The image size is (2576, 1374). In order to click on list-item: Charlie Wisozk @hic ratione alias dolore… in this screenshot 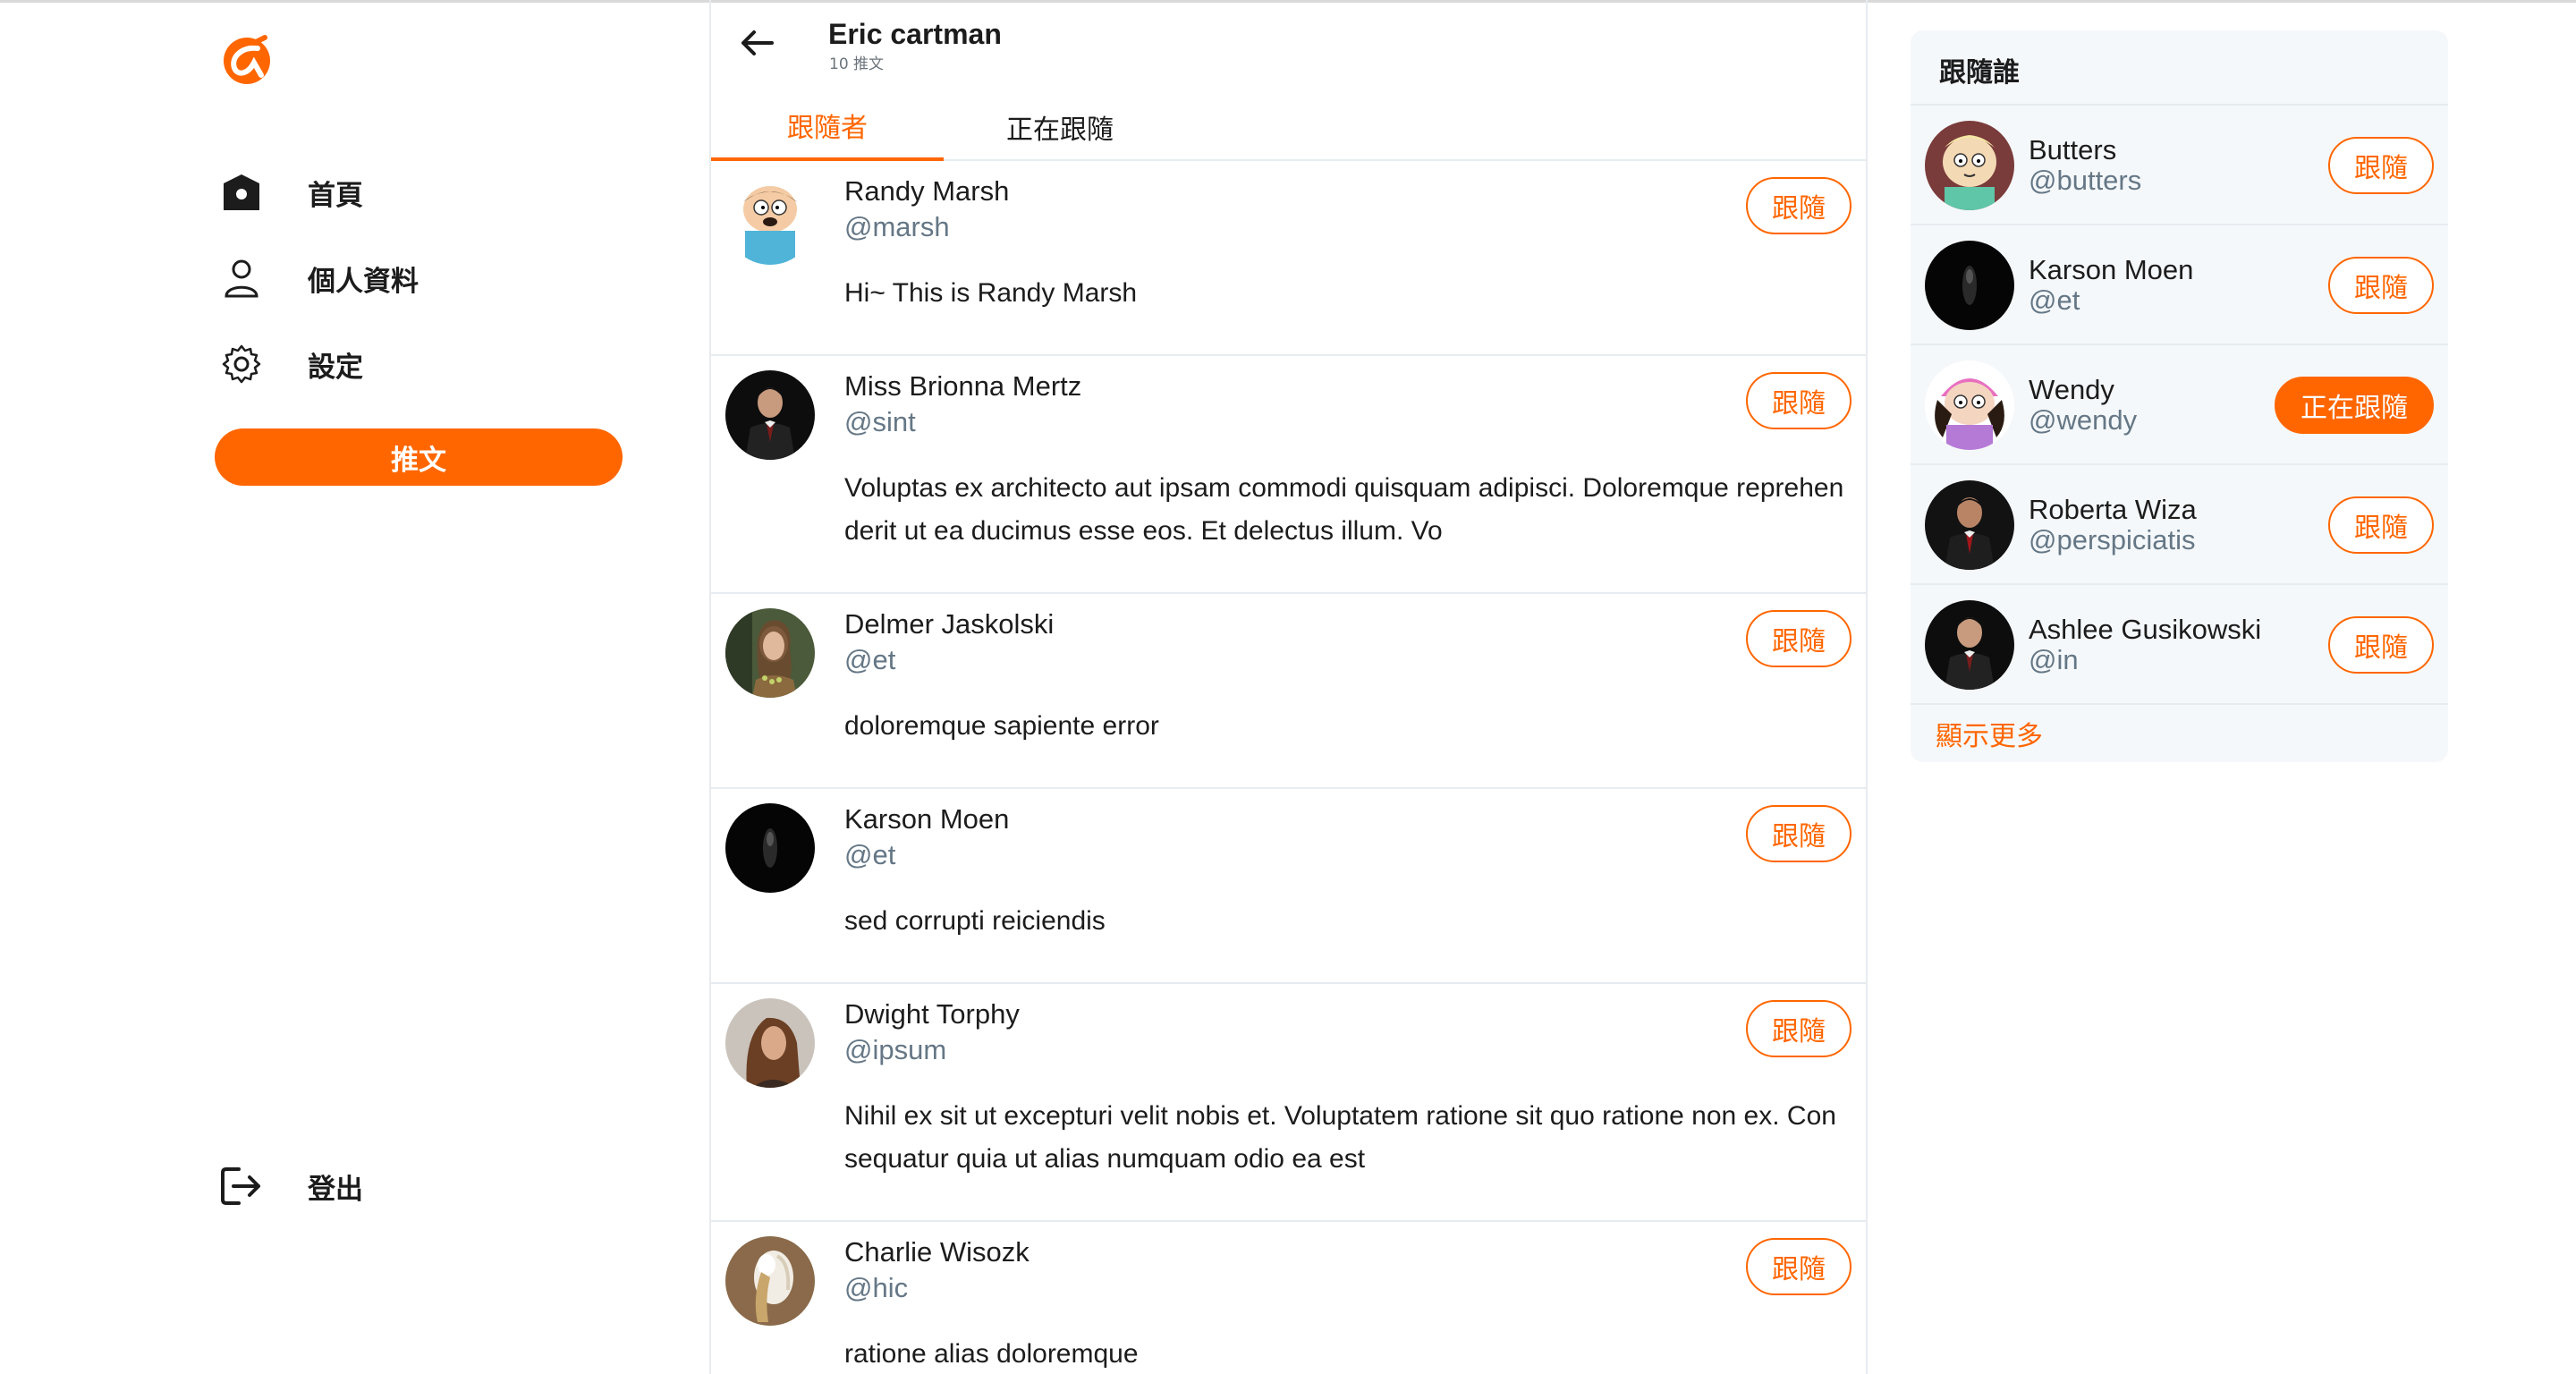, I will do `click(1288, 1298)`.